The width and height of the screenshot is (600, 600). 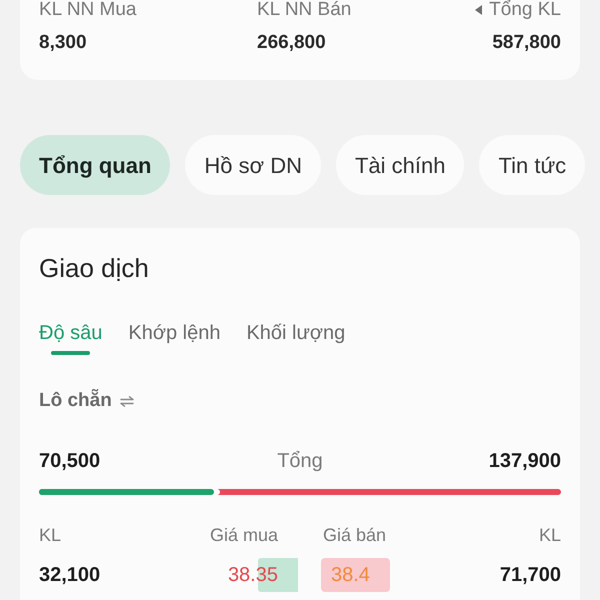 I want to click on column-header: Giá mua, so click(x=244, y=535).